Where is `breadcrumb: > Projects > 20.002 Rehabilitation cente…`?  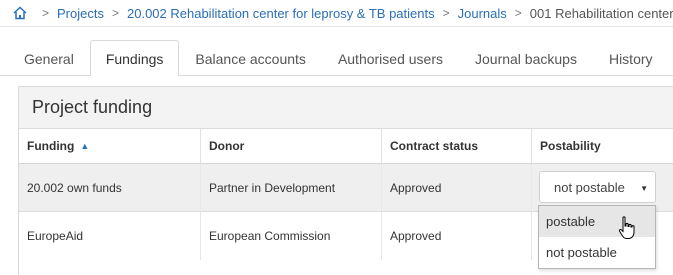 breadcrumb: > Projects > 20.002 Rehabilitation cente… is located at coordinates (336, 13).